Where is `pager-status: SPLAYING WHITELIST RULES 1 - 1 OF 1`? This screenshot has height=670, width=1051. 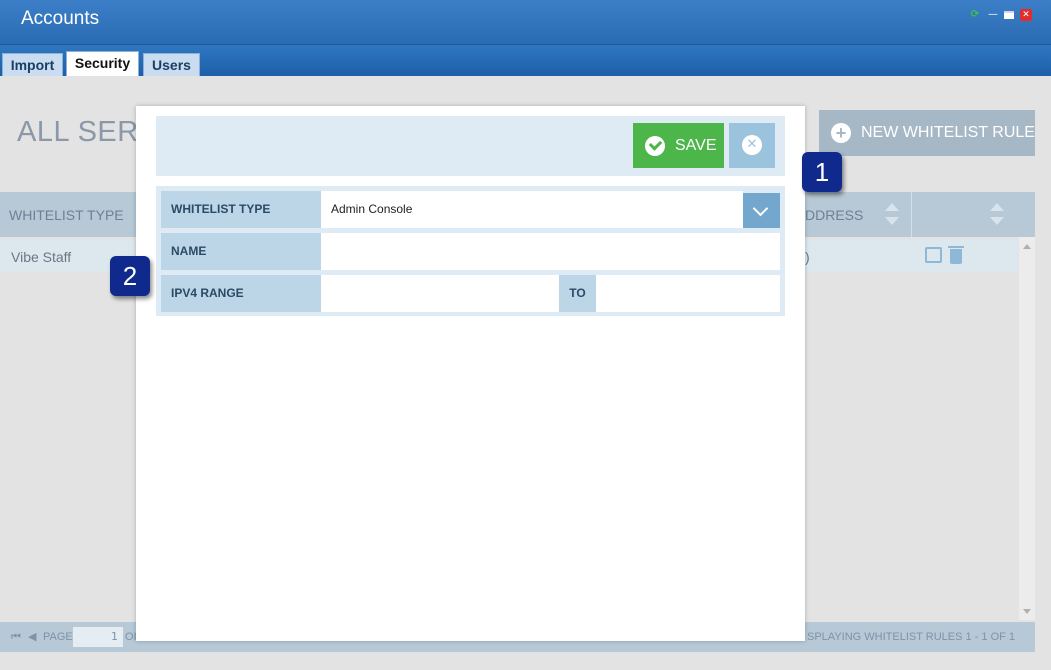 pager-status: SPLAYING WHITELIST RULES 1 - 1 OF 1 is located at coordinates (911, 637).